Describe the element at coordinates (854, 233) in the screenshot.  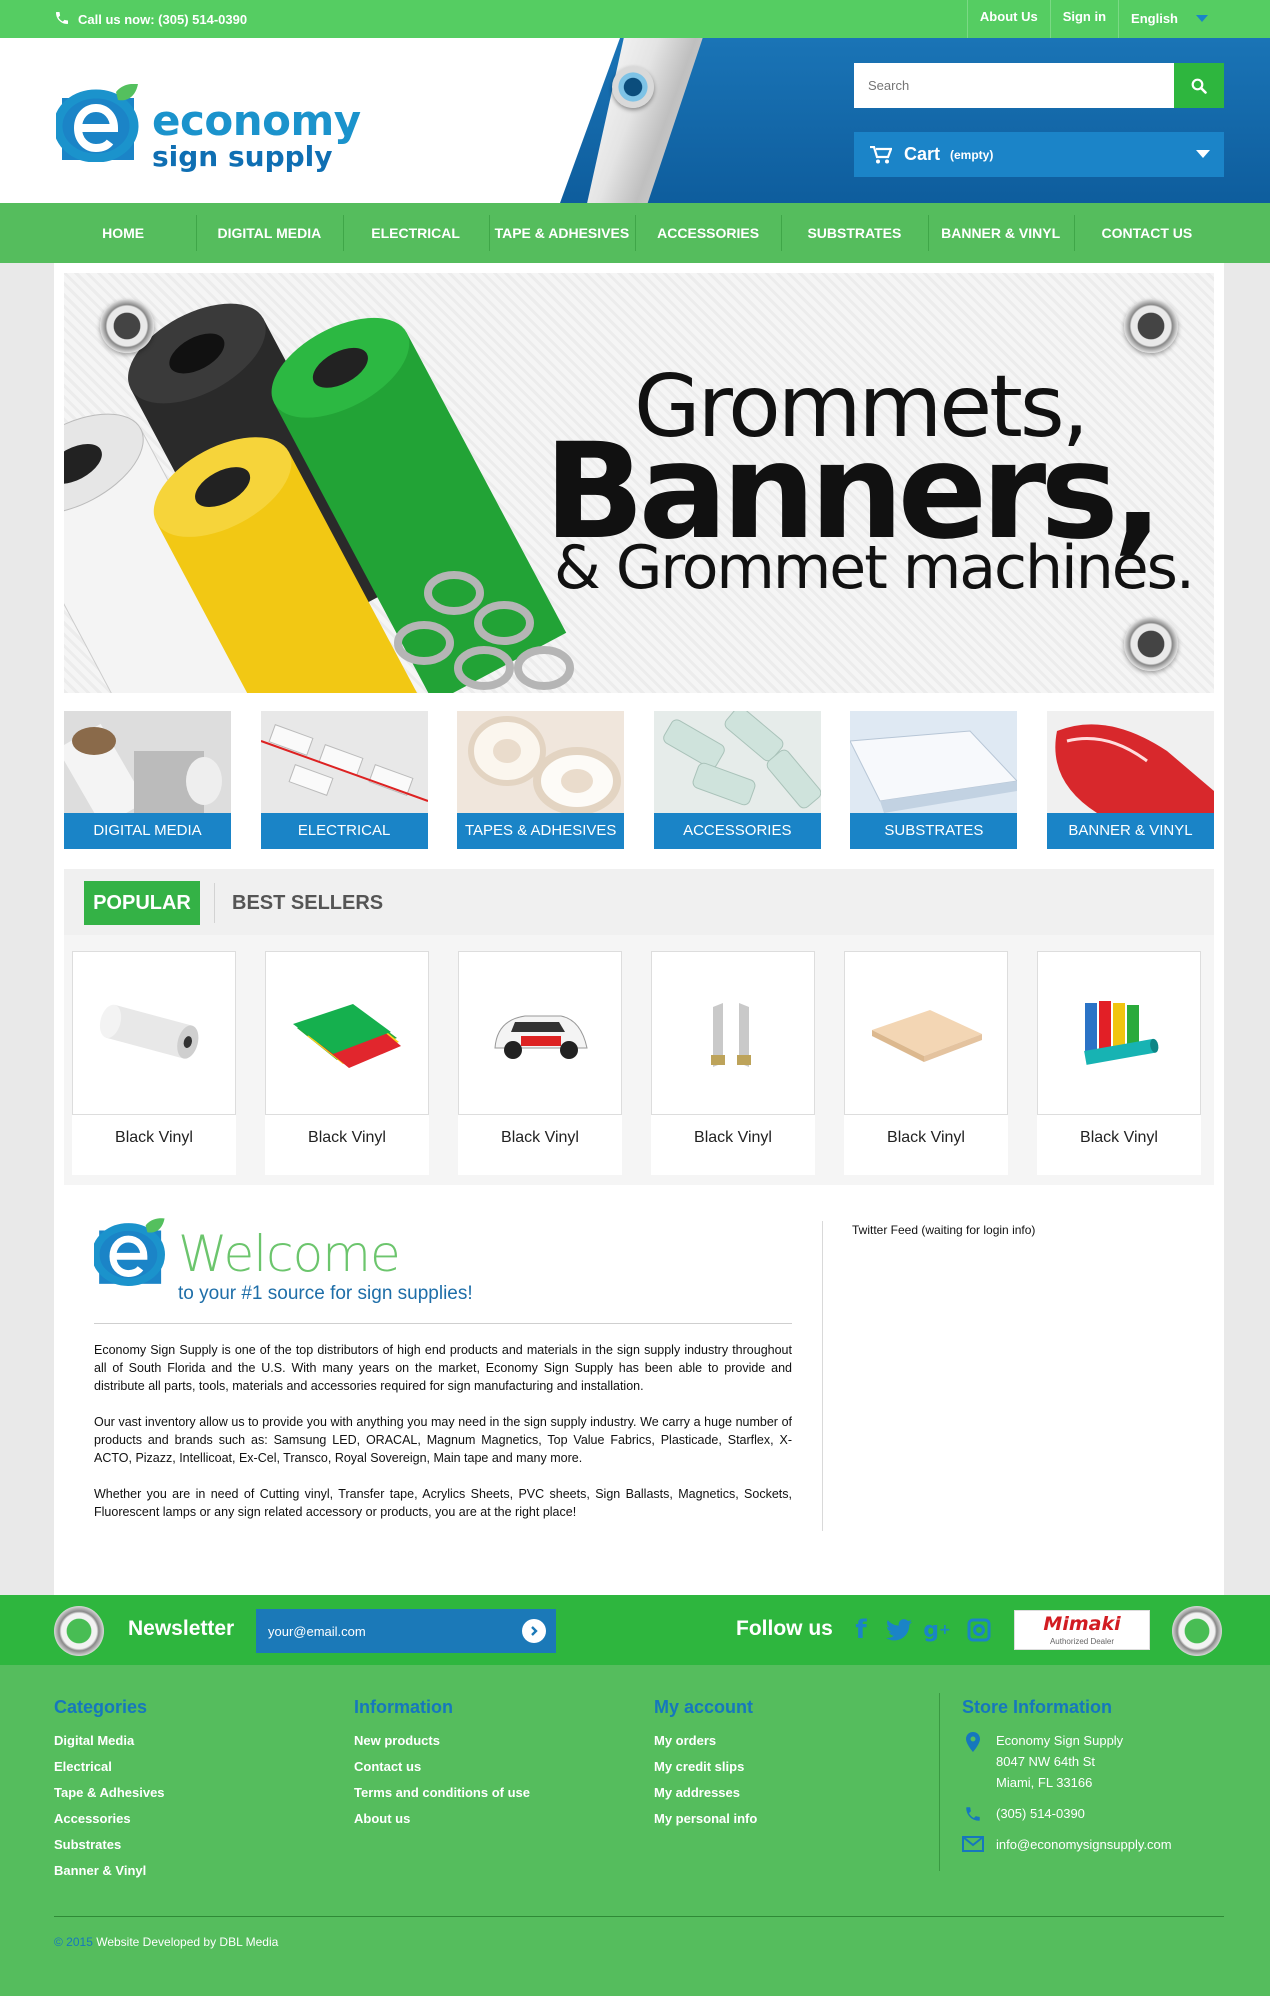
I see `nav-item-substrates: SUBSTRATES` at that location.